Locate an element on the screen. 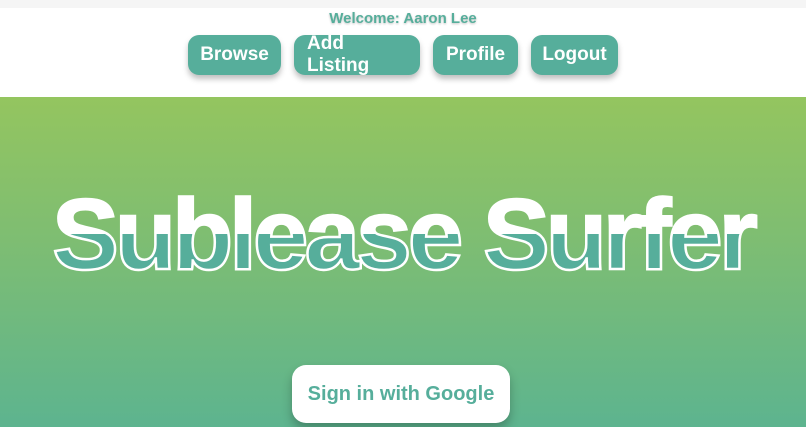  browse-button: Browse is located at coordinates (234, 55).